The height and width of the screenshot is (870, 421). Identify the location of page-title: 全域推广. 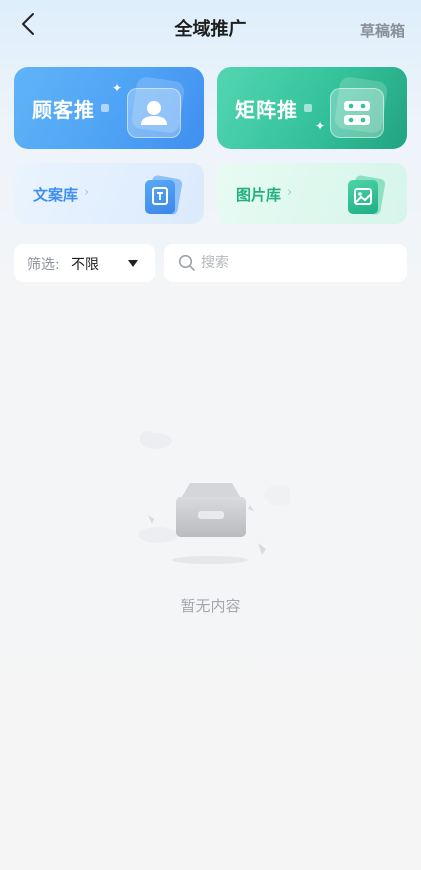
(210, 29).